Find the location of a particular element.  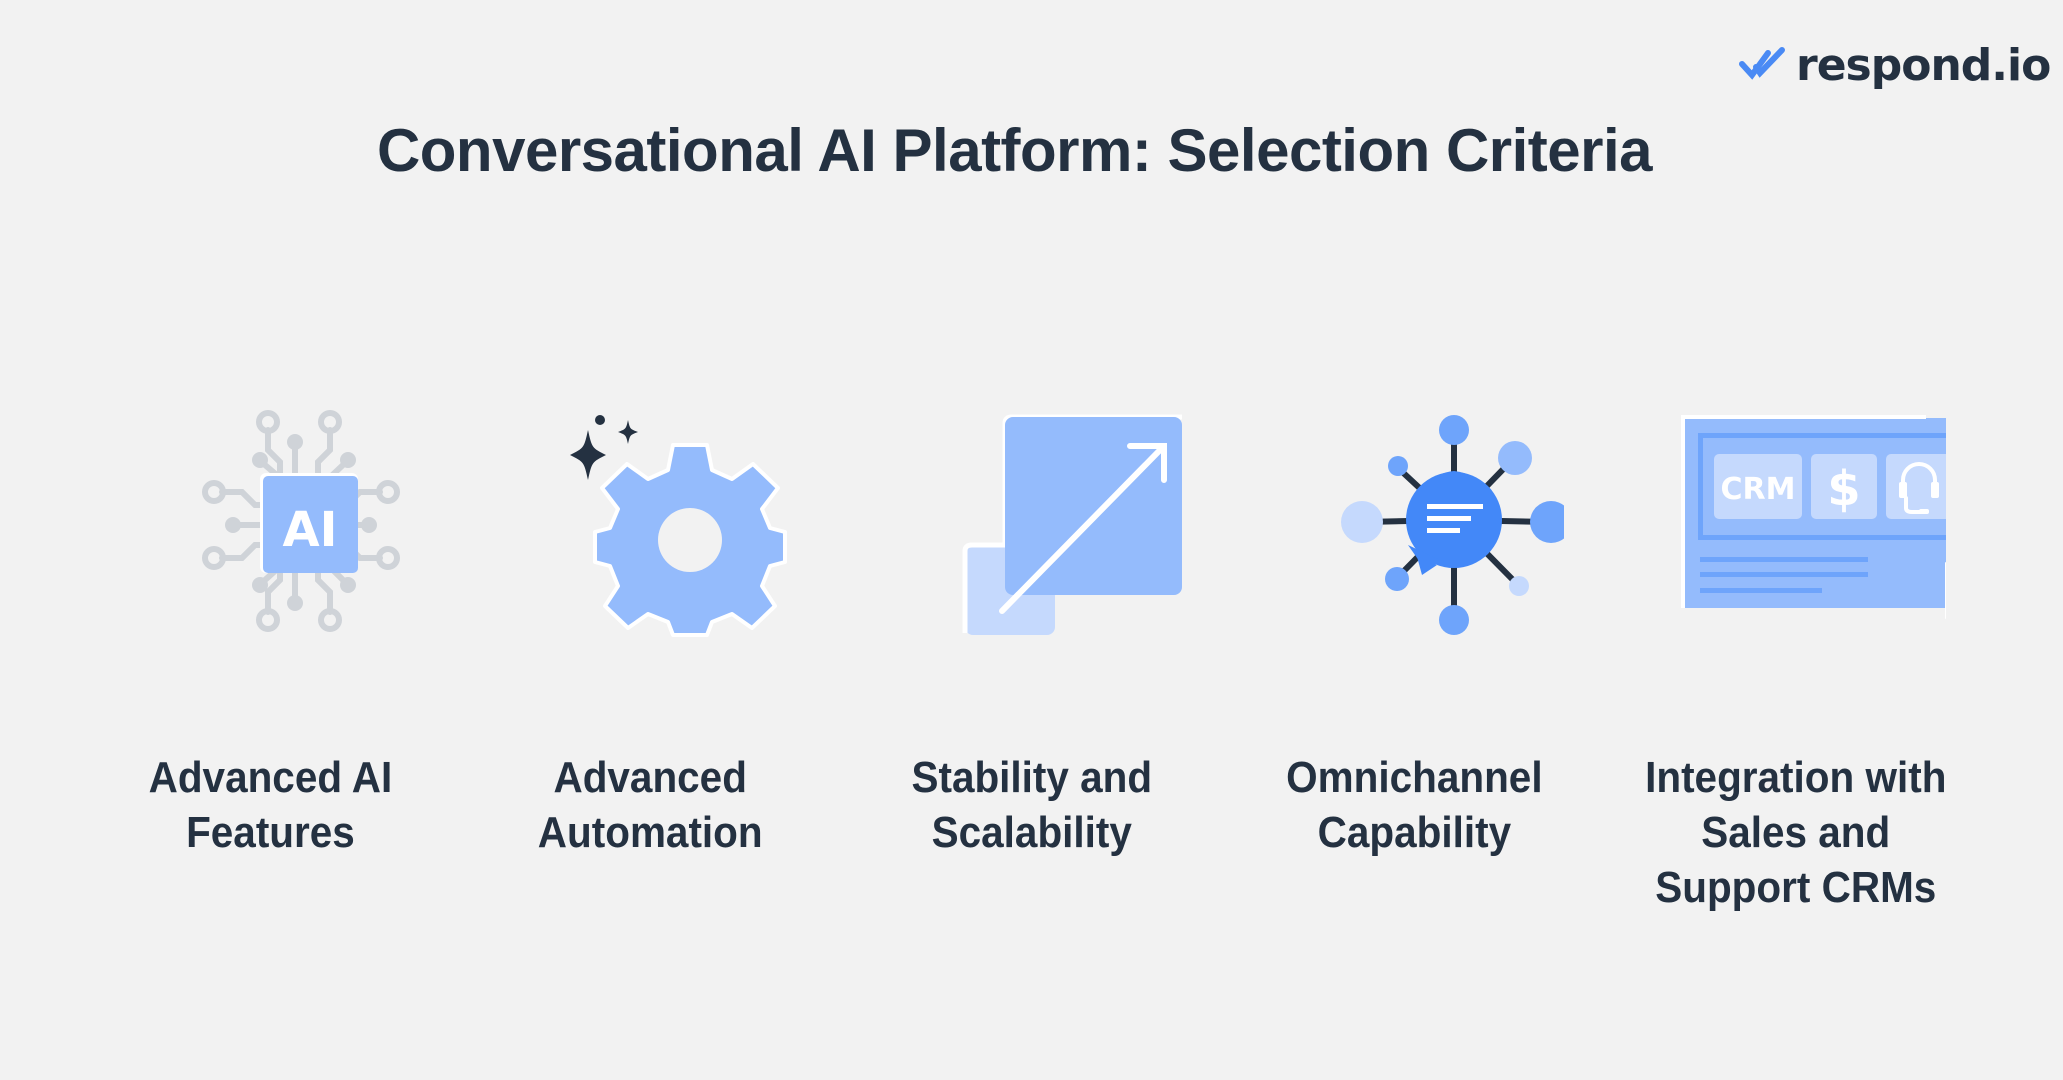

logo-text: respond.io is located at coordinates (1923, 65).